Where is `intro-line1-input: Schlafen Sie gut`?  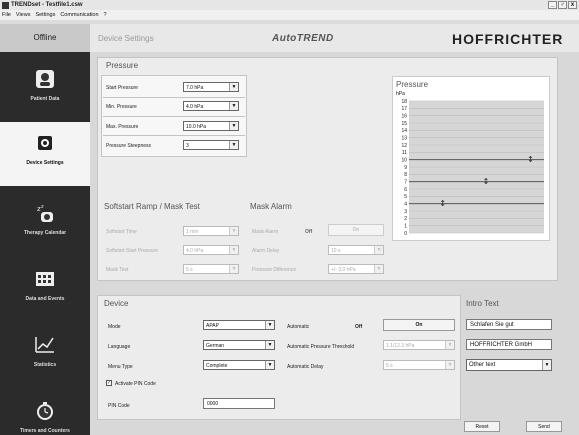 intro-line1-input: Schlafen Sie gut is located at coordinates (509, 324).